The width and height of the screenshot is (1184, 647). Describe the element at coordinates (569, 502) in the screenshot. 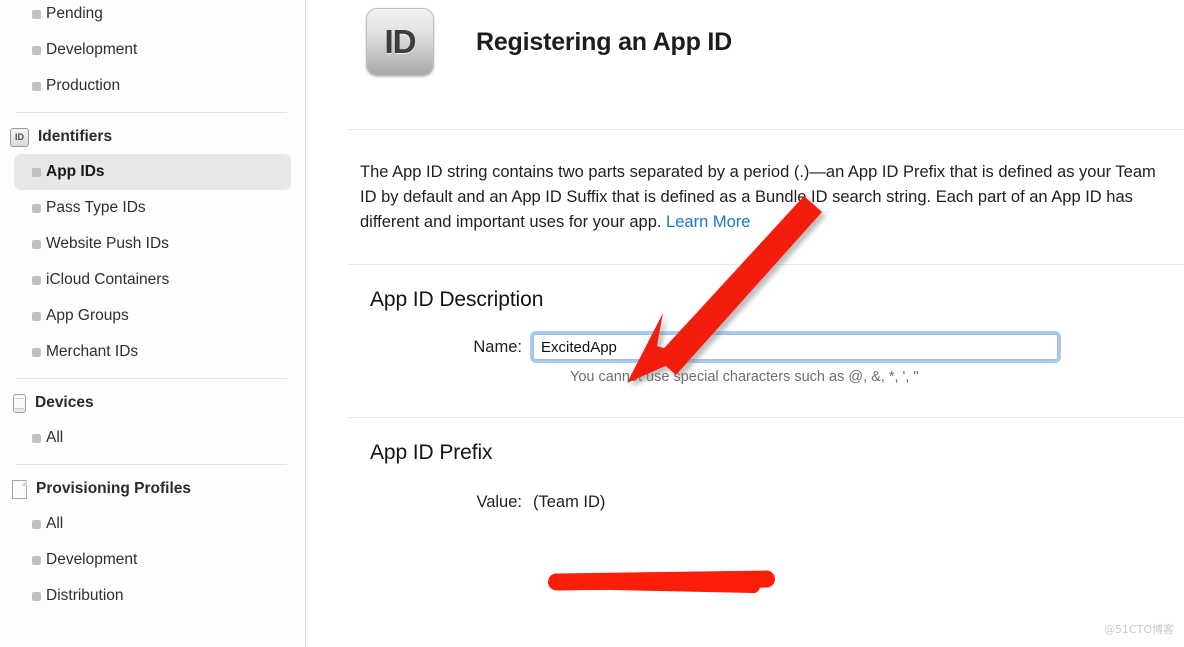

I see `prefix-value-text: (Team ID)` at that location.